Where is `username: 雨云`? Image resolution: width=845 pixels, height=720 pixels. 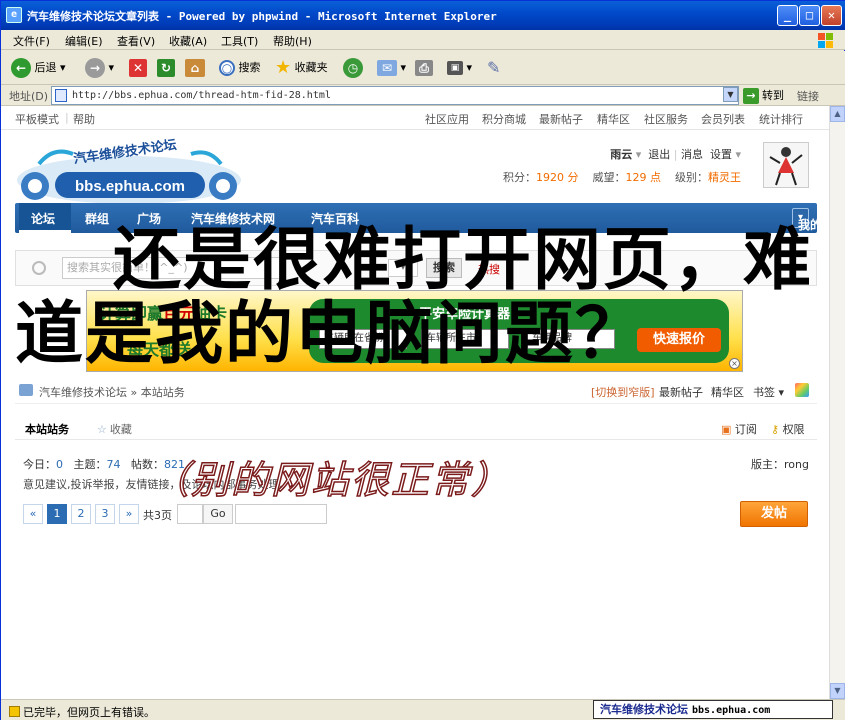
username: 雨云 is located at coordinates (621, 154).